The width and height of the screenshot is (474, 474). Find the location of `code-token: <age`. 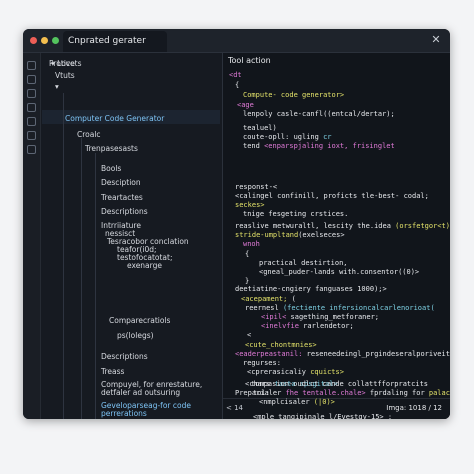

code-token: <age is located at coordinates (245, 105).